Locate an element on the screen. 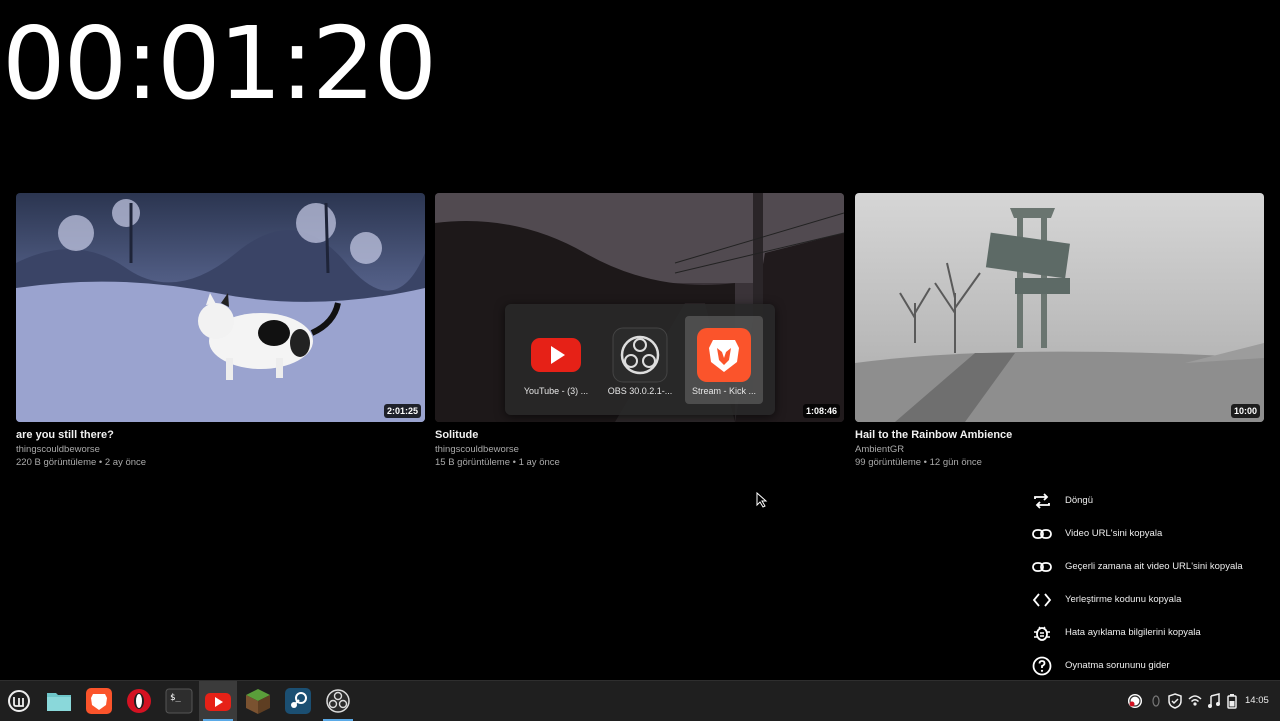  video-duration: 2:01:25 is located at coordinates (402, 411).